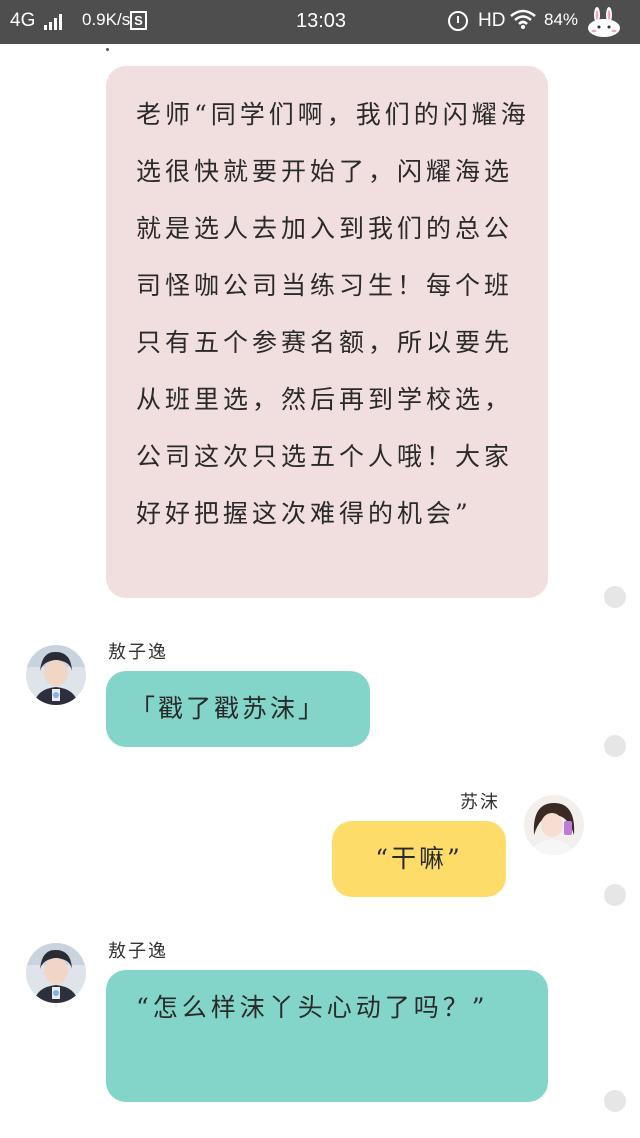  What do you see at coordinates (238, 709) in the screenshot?
I see `message-bubble: 「戳了戳苏沫」` at bounding box center [238, 709].